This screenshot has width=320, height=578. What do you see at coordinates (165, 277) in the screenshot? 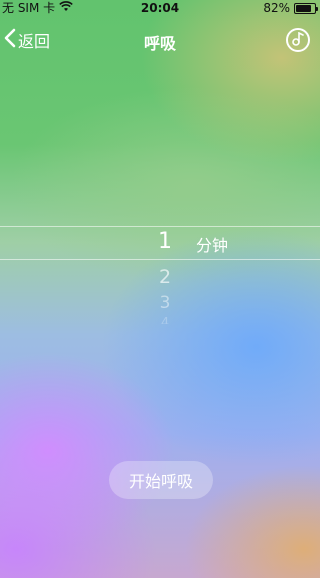
I see `picker-option: 2` at bounding box center [165, 277].